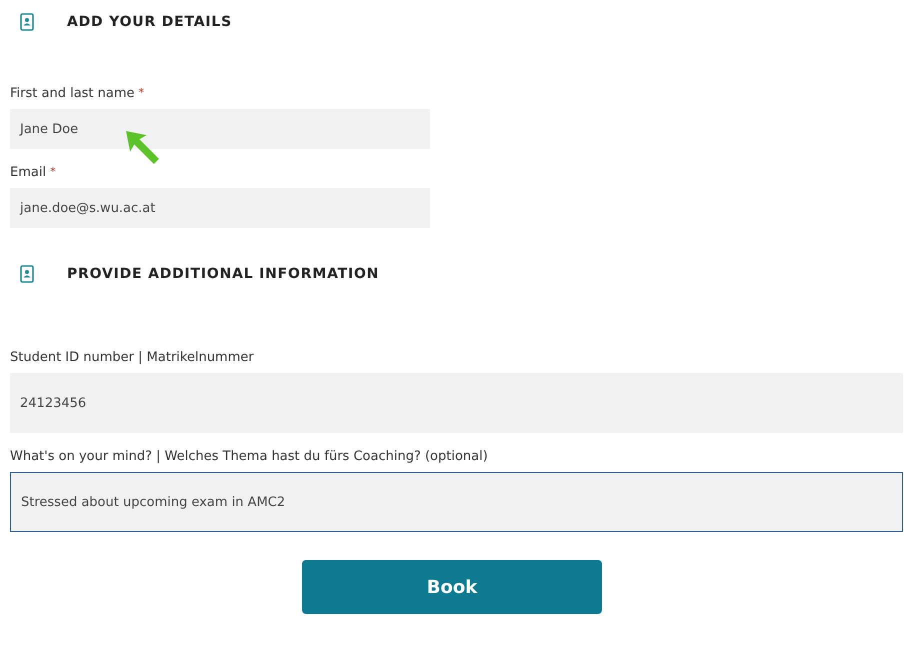  What do you see at coordinates (223, 274) in the screenshot?
I see `section-heading: PROVIDE ADDITIONAL INFORMATION` at bounding box center [223, 274].